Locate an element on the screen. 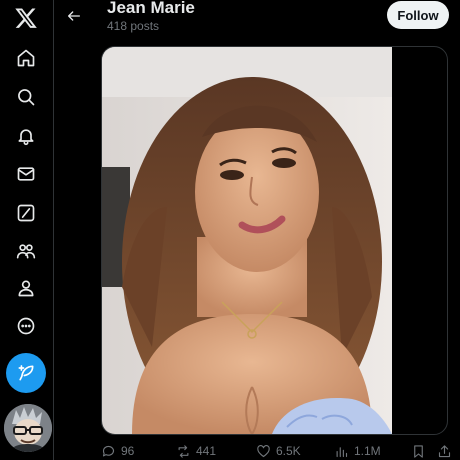 The image size is (460, 460). account-avatar is located at coordinates (28, 428).